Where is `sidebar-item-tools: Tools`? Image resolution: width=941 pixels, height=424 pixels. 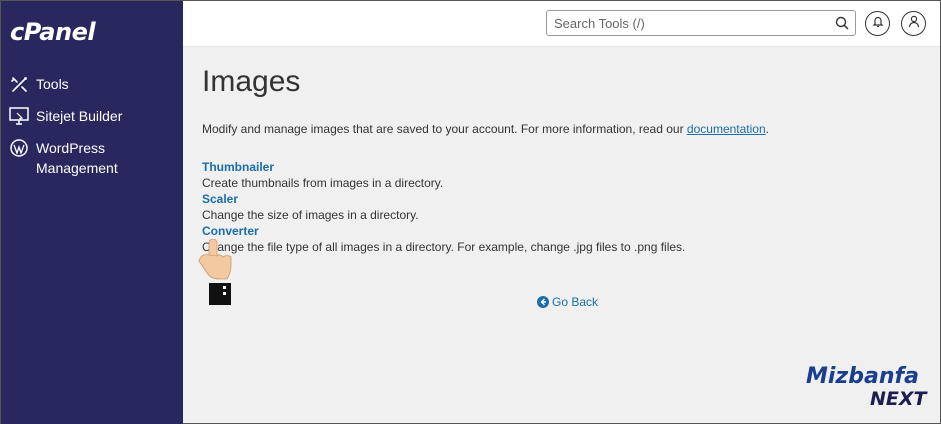
sidebar-item-tools: Tools is located at coordinates (39, 84).